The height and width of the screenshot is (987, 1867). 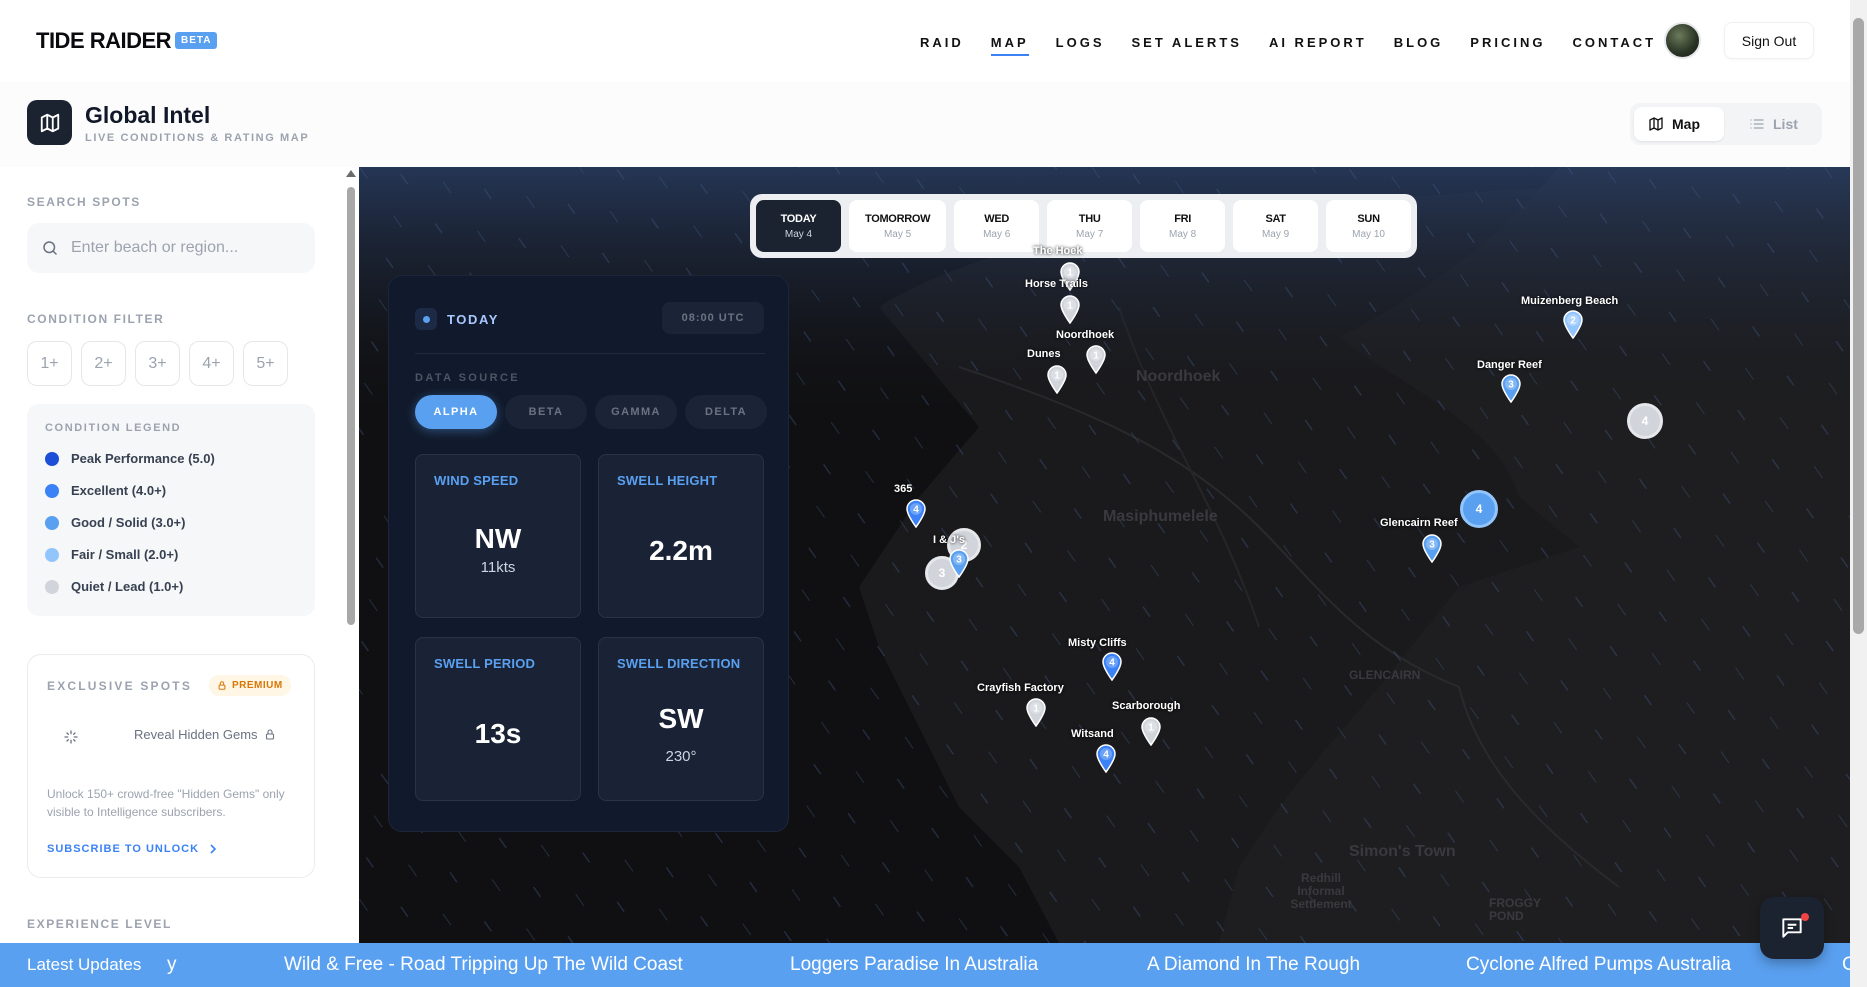 I want to click on svg-text: 4, so click(x=1106, y=755).